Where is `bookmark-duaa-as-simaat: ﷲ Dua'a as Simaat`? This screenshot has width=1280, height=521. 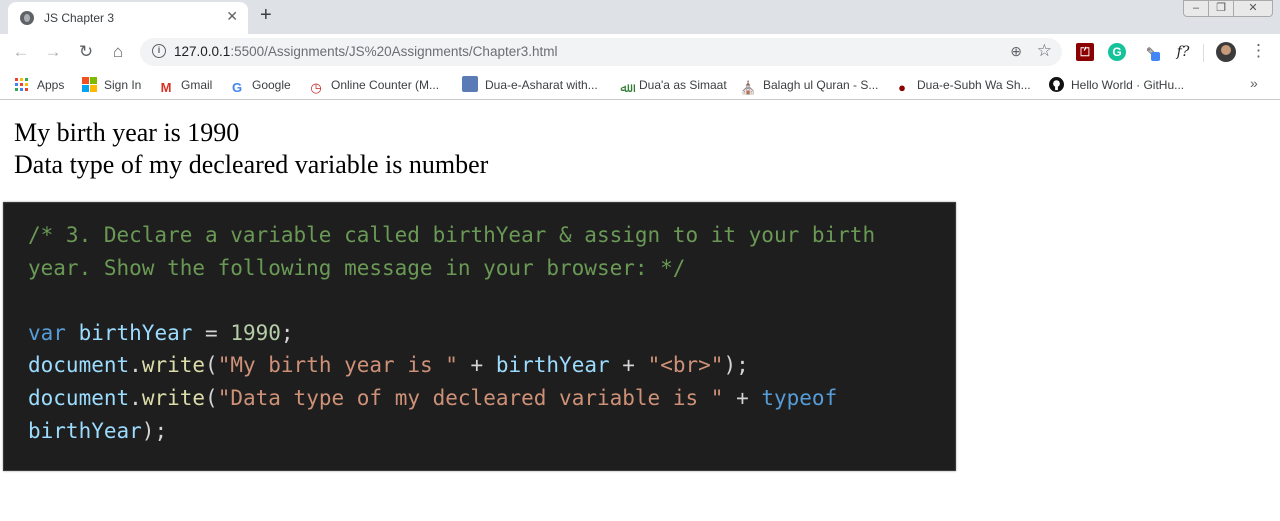 bookmark-duaa-as-simaat: ﷲ Dua'a as Simaat is located at coordinates (671, 85).